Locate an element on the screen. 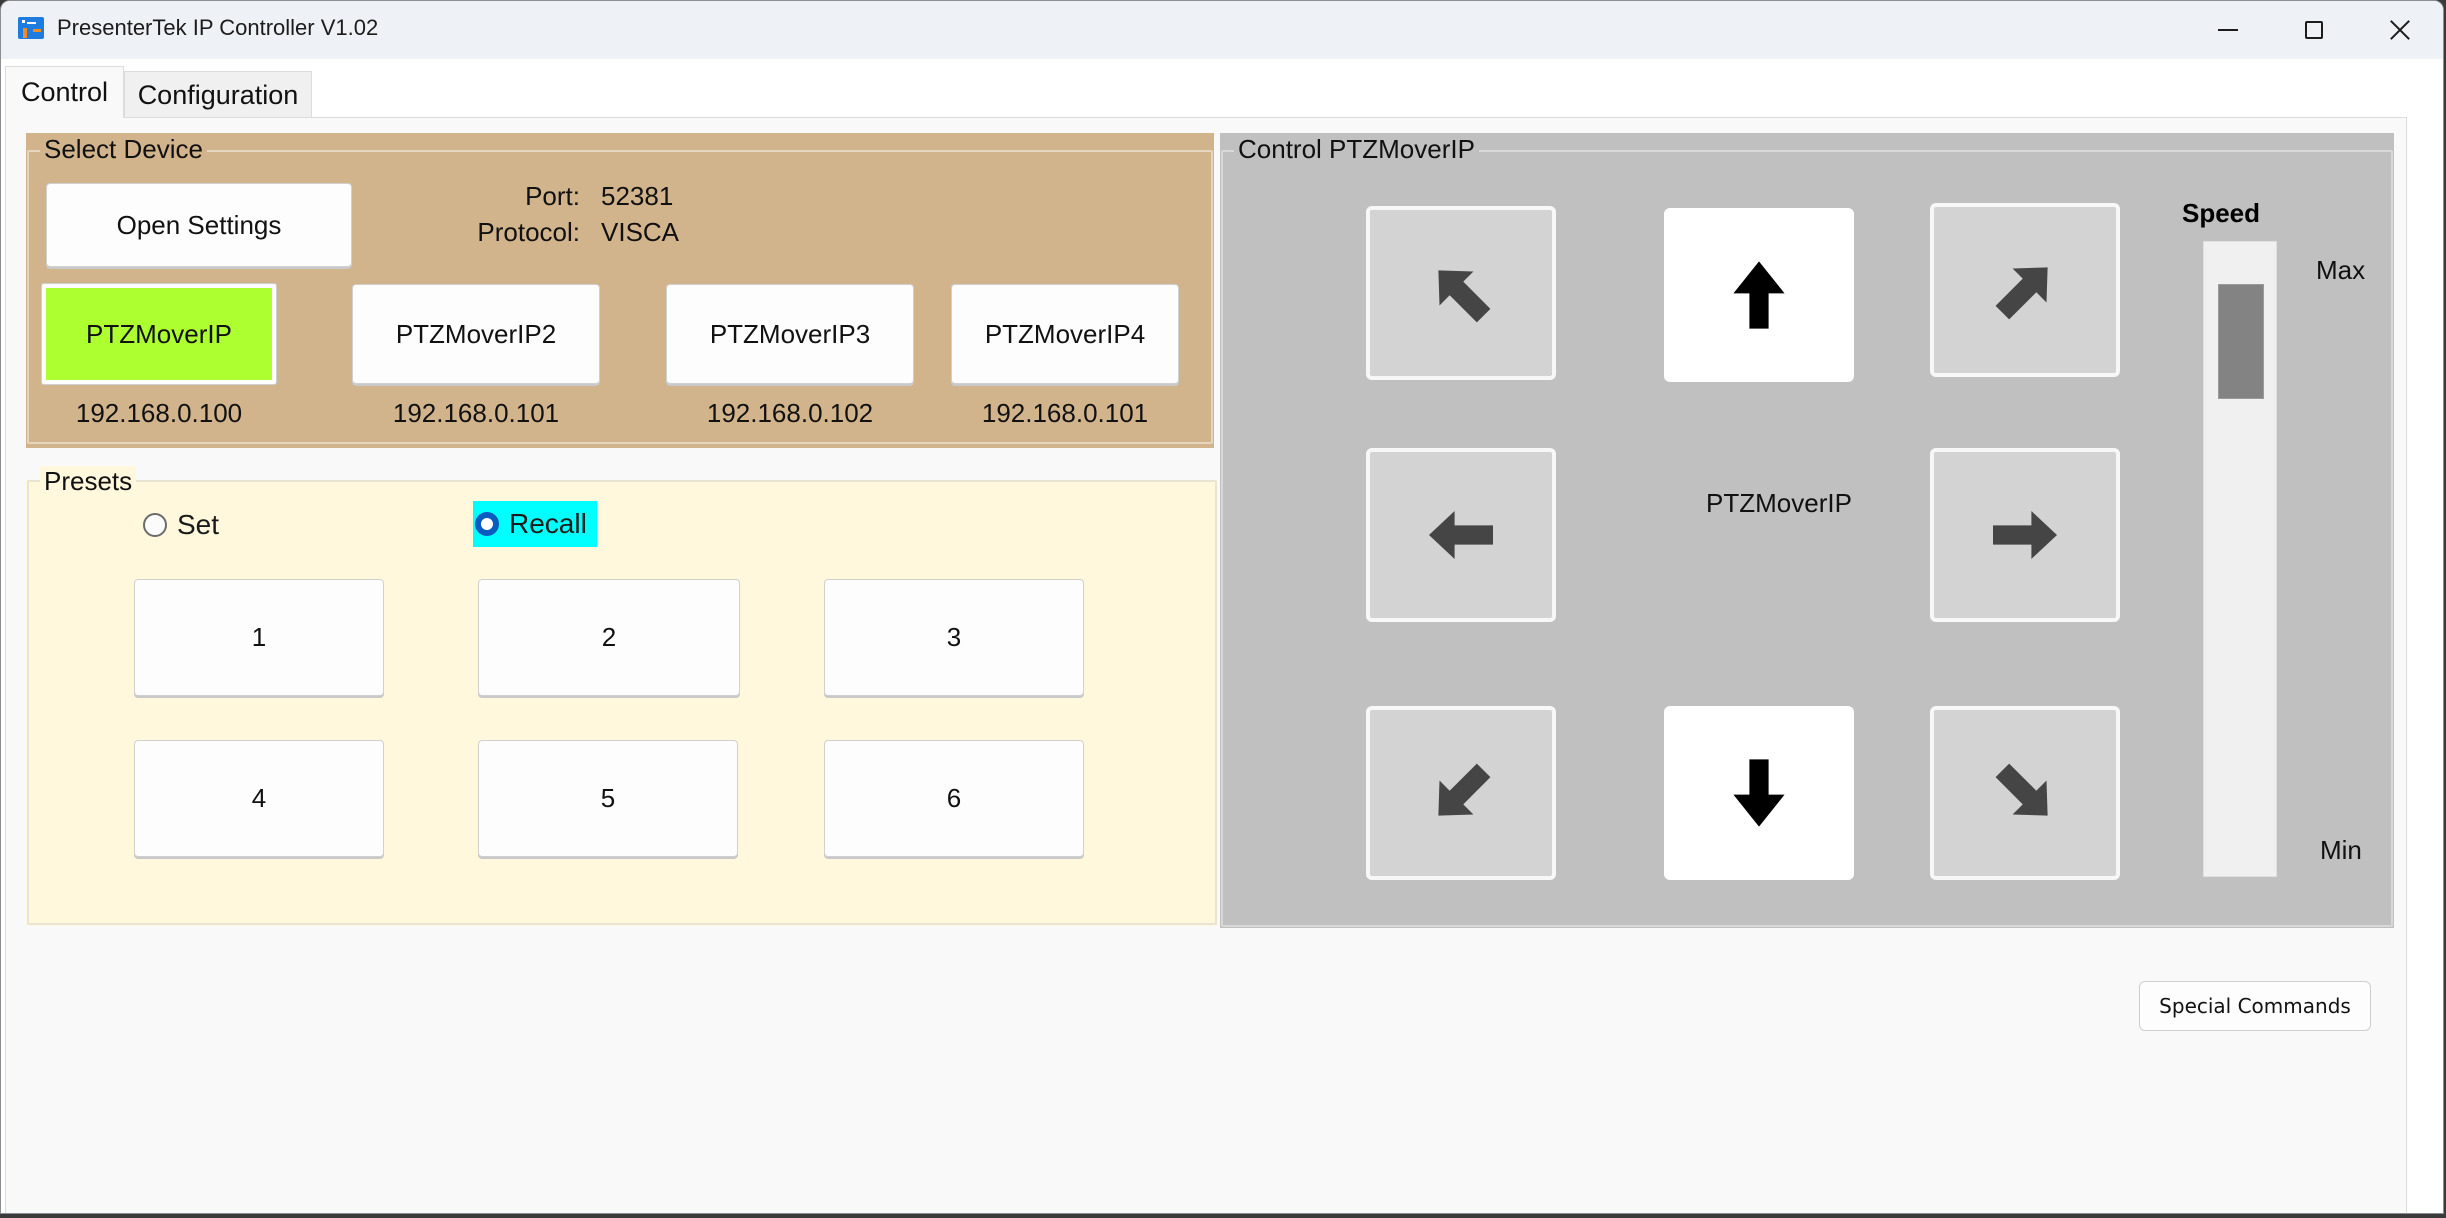 The image size is (2446, 1218). device-ip-3: 192.168.0.102 is located at coordinates (790, 413).